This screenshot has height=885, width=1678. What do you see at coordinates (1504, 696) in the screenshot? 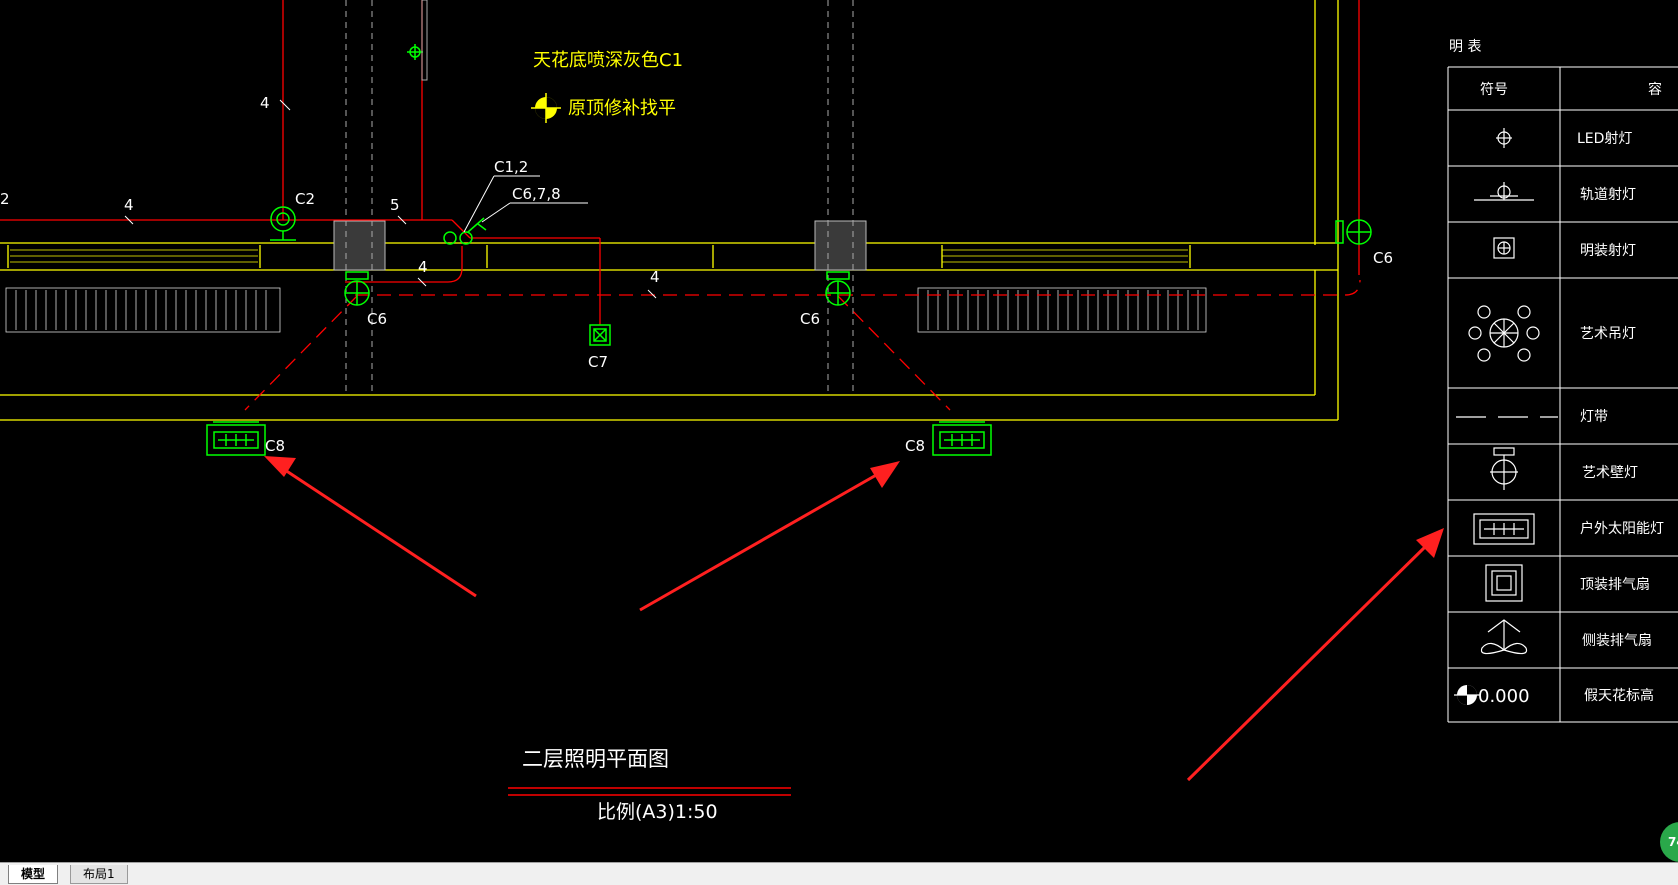
I see `legend-elevation-value: 0.000` at bounding box center [1504, 696].